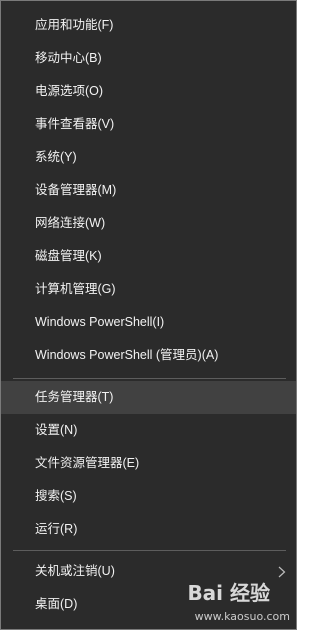 The height and width of the screenshot is (630, 320). I want to click on menu-item-label: 运行(R), so click(56, 529).